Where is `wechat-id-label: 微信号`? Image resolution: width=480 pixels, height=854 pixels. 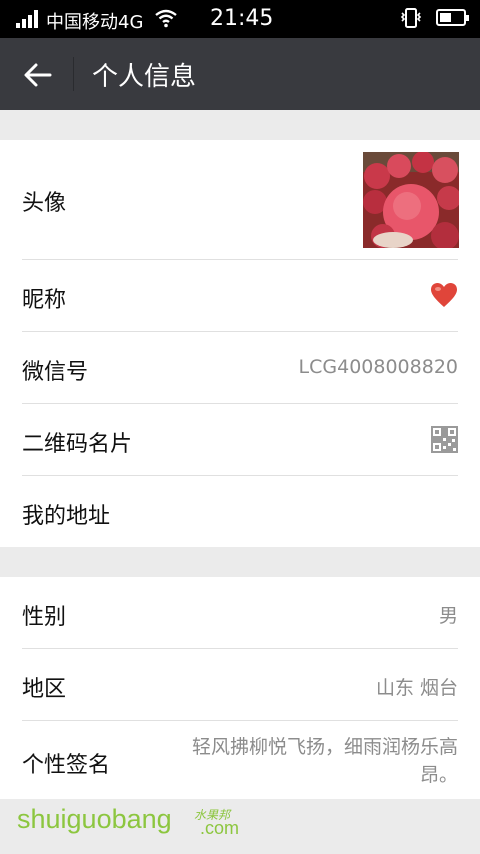 wechat-id-label: 微信号 is located at coordinates (55, 372).